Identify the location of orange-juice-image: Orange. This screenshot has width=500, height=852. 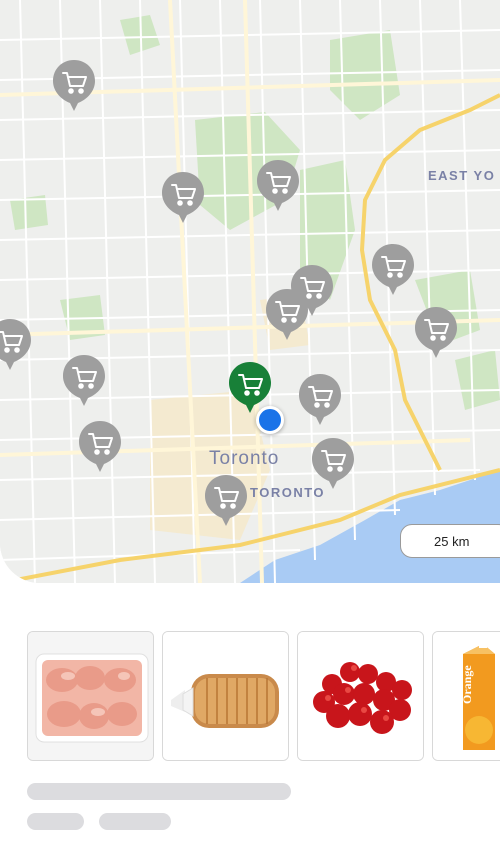
(466, 696).